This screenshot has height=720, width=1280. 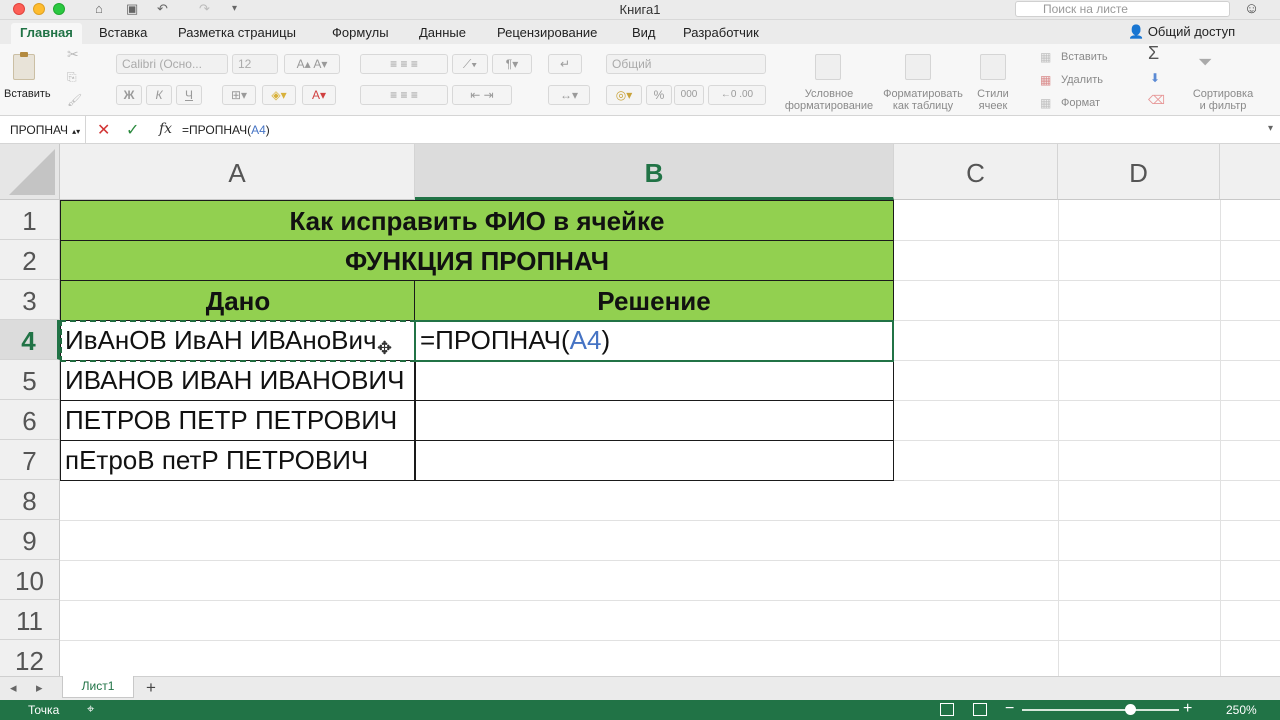 What do you see at coordinates (828, 67) in the screenshot?
I see `conditional-format-icon` at bounding box center [828, 67].